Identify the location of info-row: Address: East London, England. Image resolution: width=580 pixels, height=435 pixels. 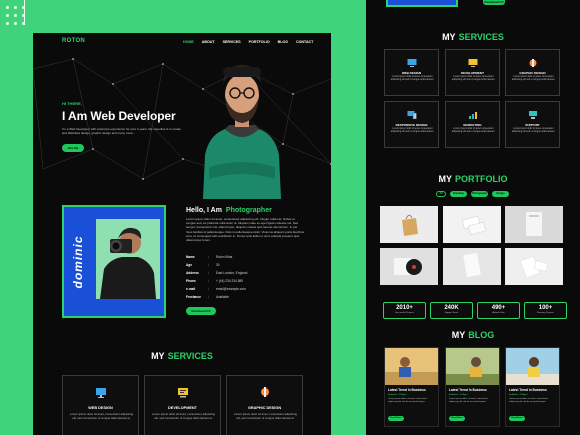
(246, 275).